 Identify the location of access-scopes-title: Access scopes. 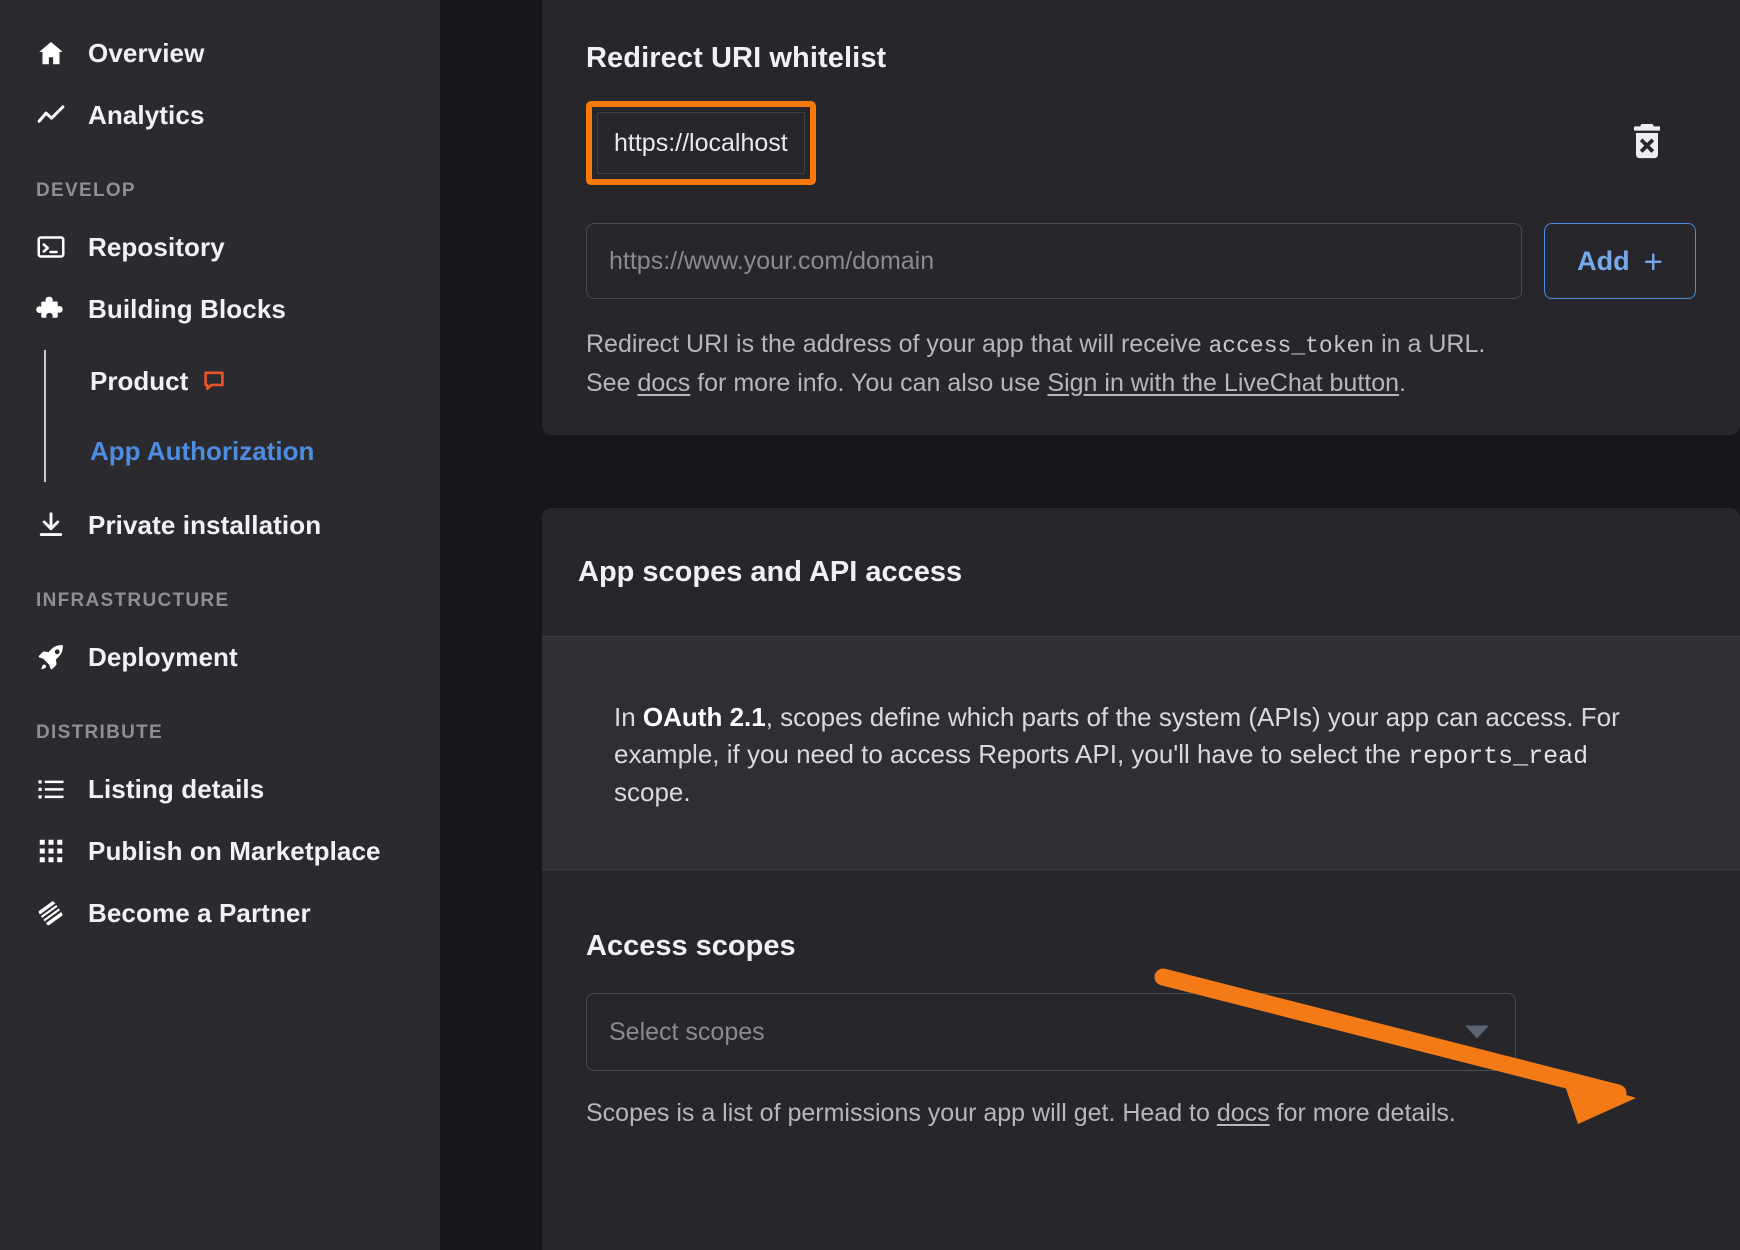
(691, 946).